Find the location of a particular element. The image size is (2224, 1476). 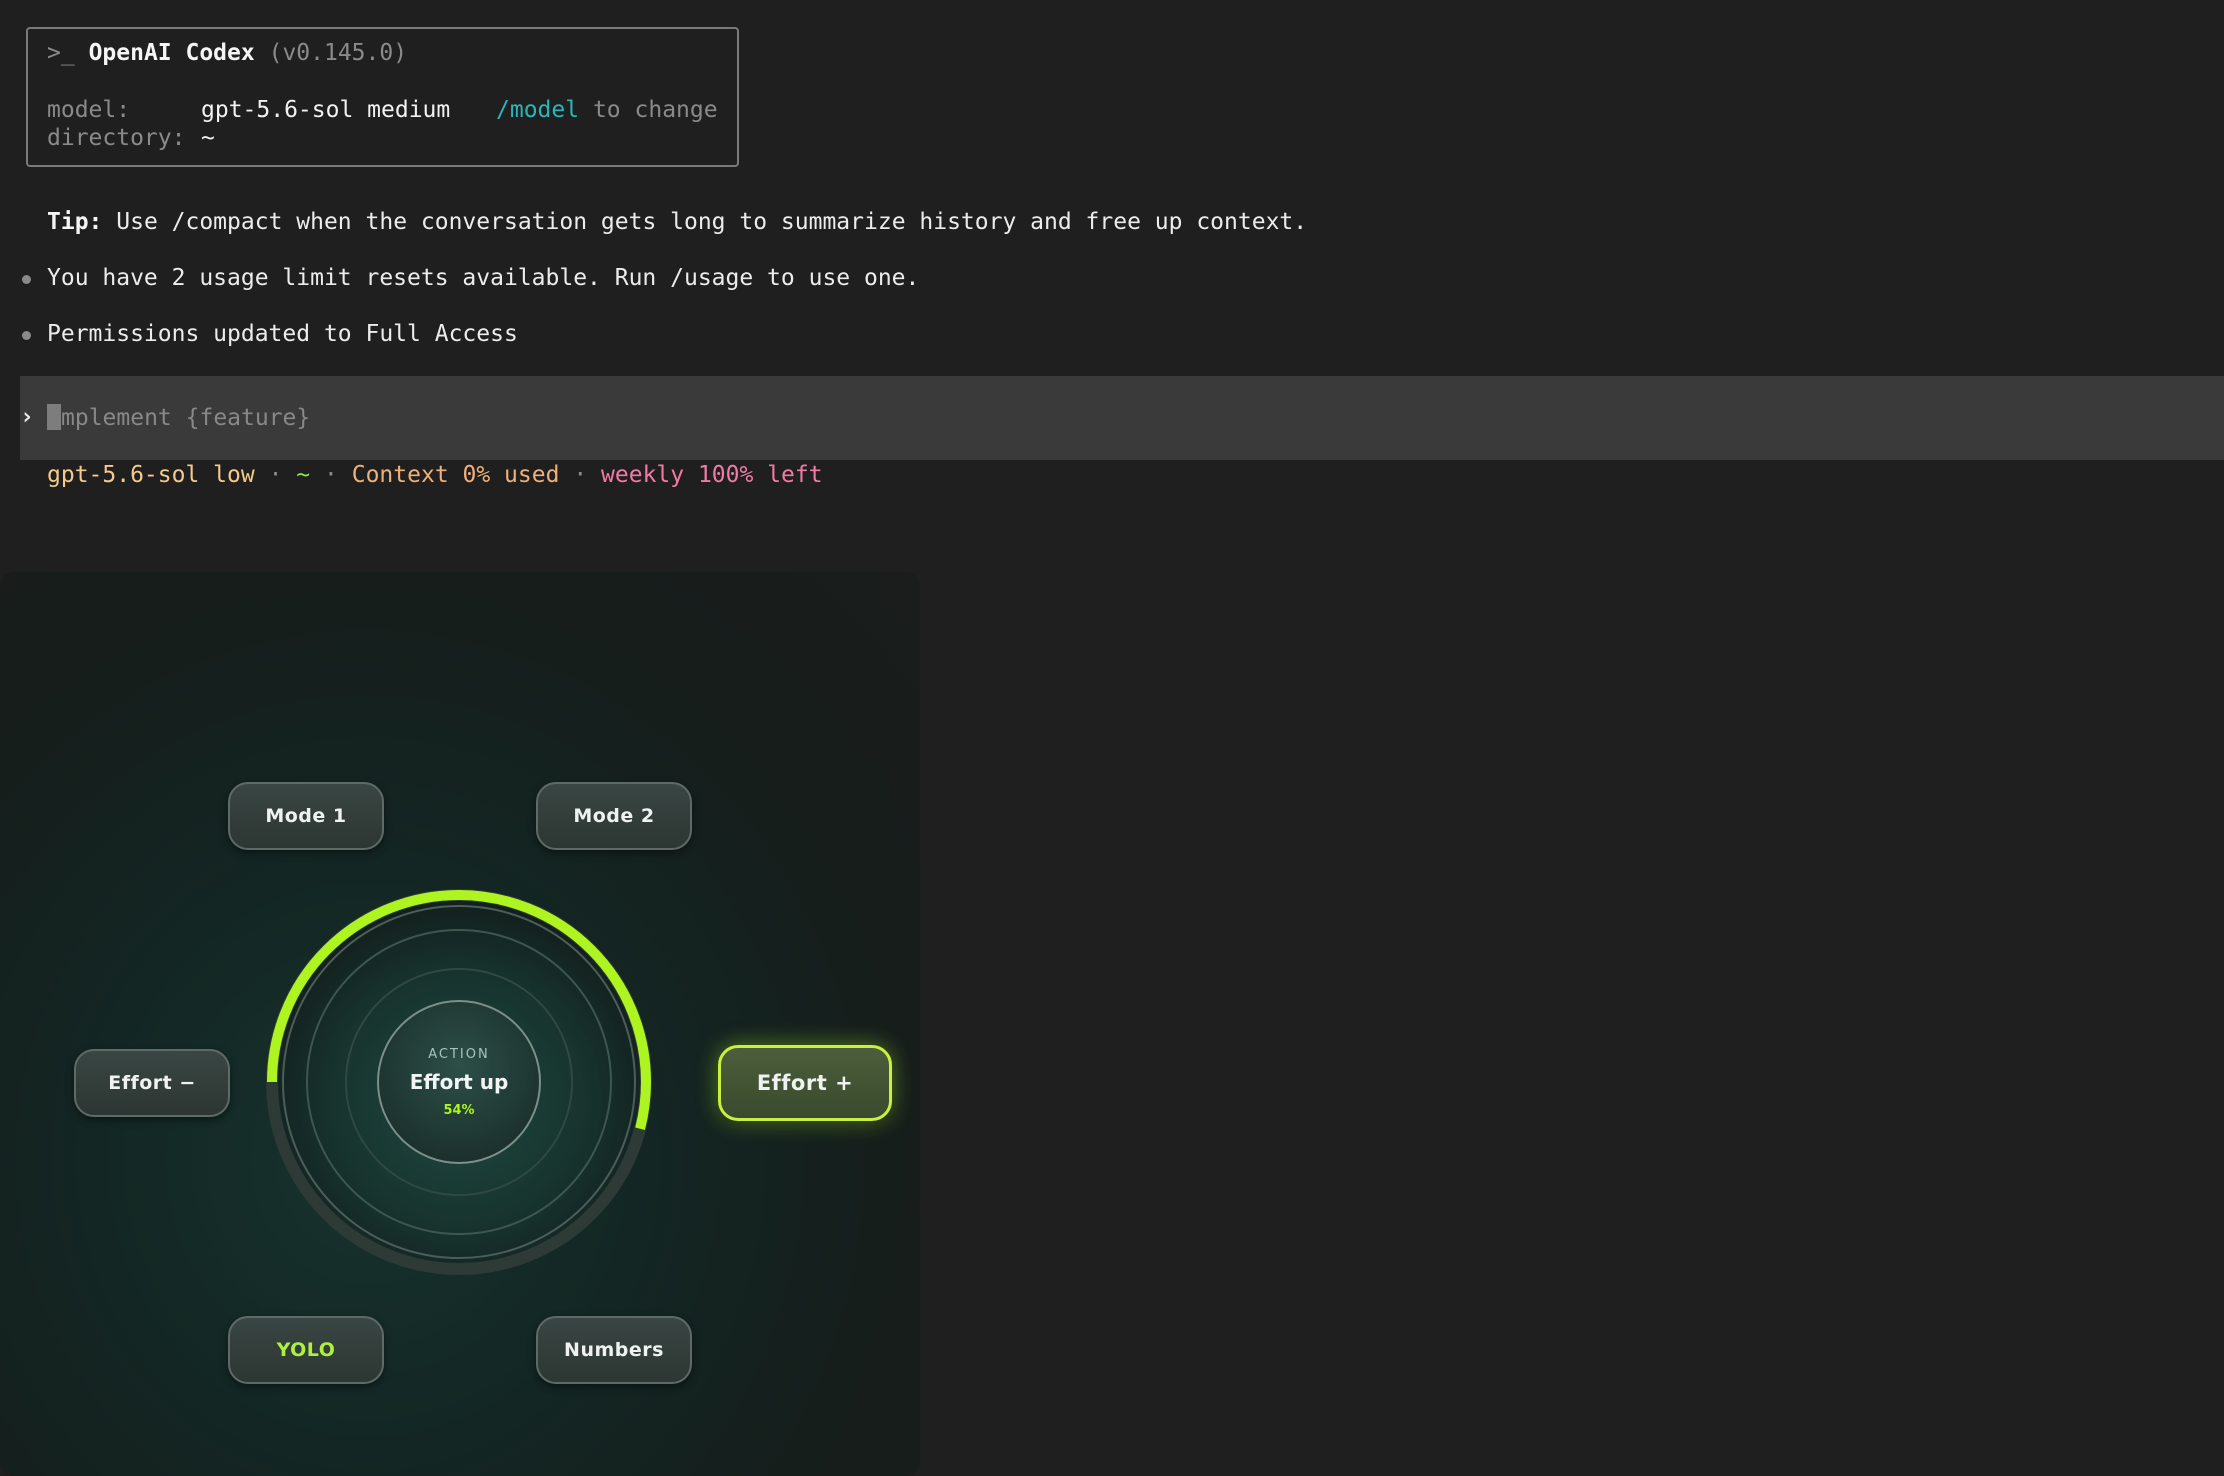

message-permissions: Permissions updated to Full Access is located at coordinates (282, 334).